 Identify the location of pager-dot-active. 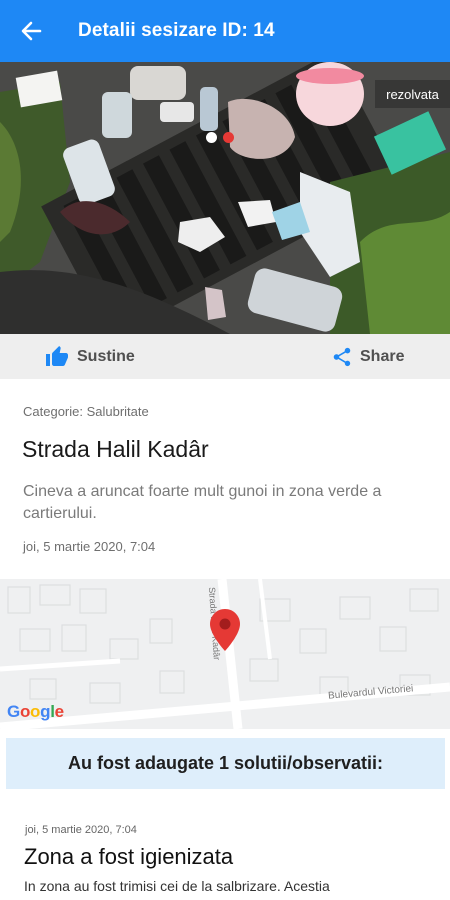
(228, 137).